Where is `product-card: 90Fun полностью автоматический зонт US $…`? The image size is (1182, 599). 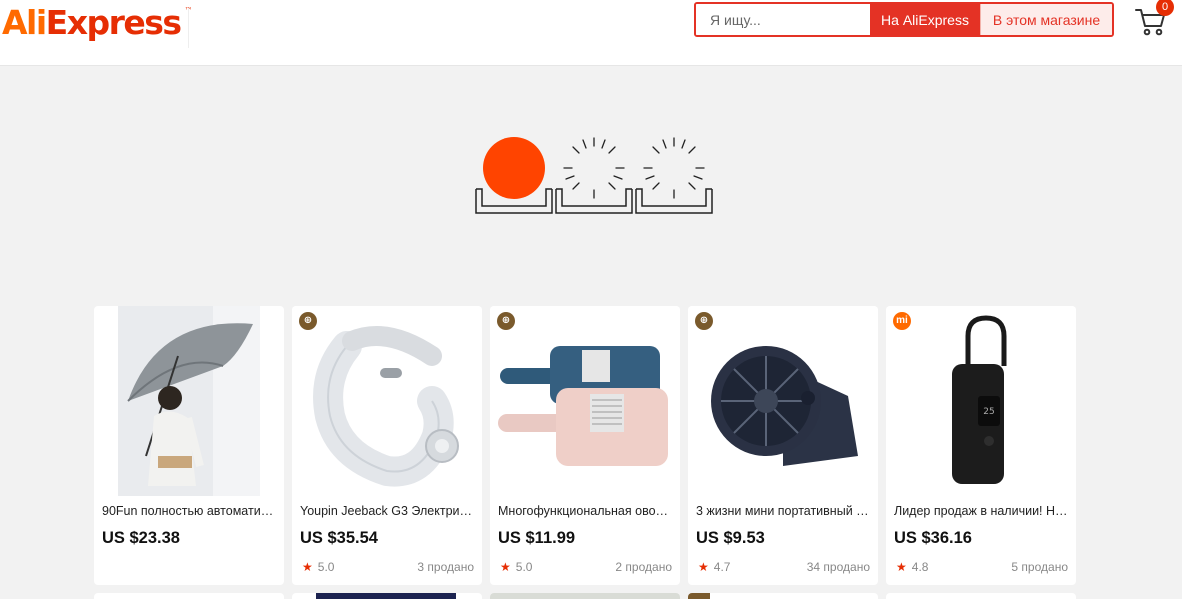
product-card: 90Fun полностью автоматический зонт US $… is located at coordinates (189, 445).